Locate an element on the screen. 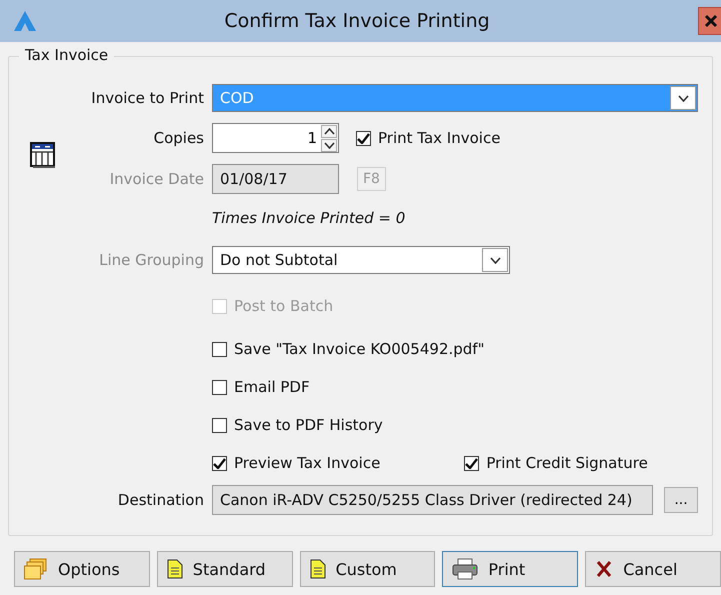 This screenshot has height=595, width=721. checkbox-label: Post to Batch is located at coordinates (284, 306).